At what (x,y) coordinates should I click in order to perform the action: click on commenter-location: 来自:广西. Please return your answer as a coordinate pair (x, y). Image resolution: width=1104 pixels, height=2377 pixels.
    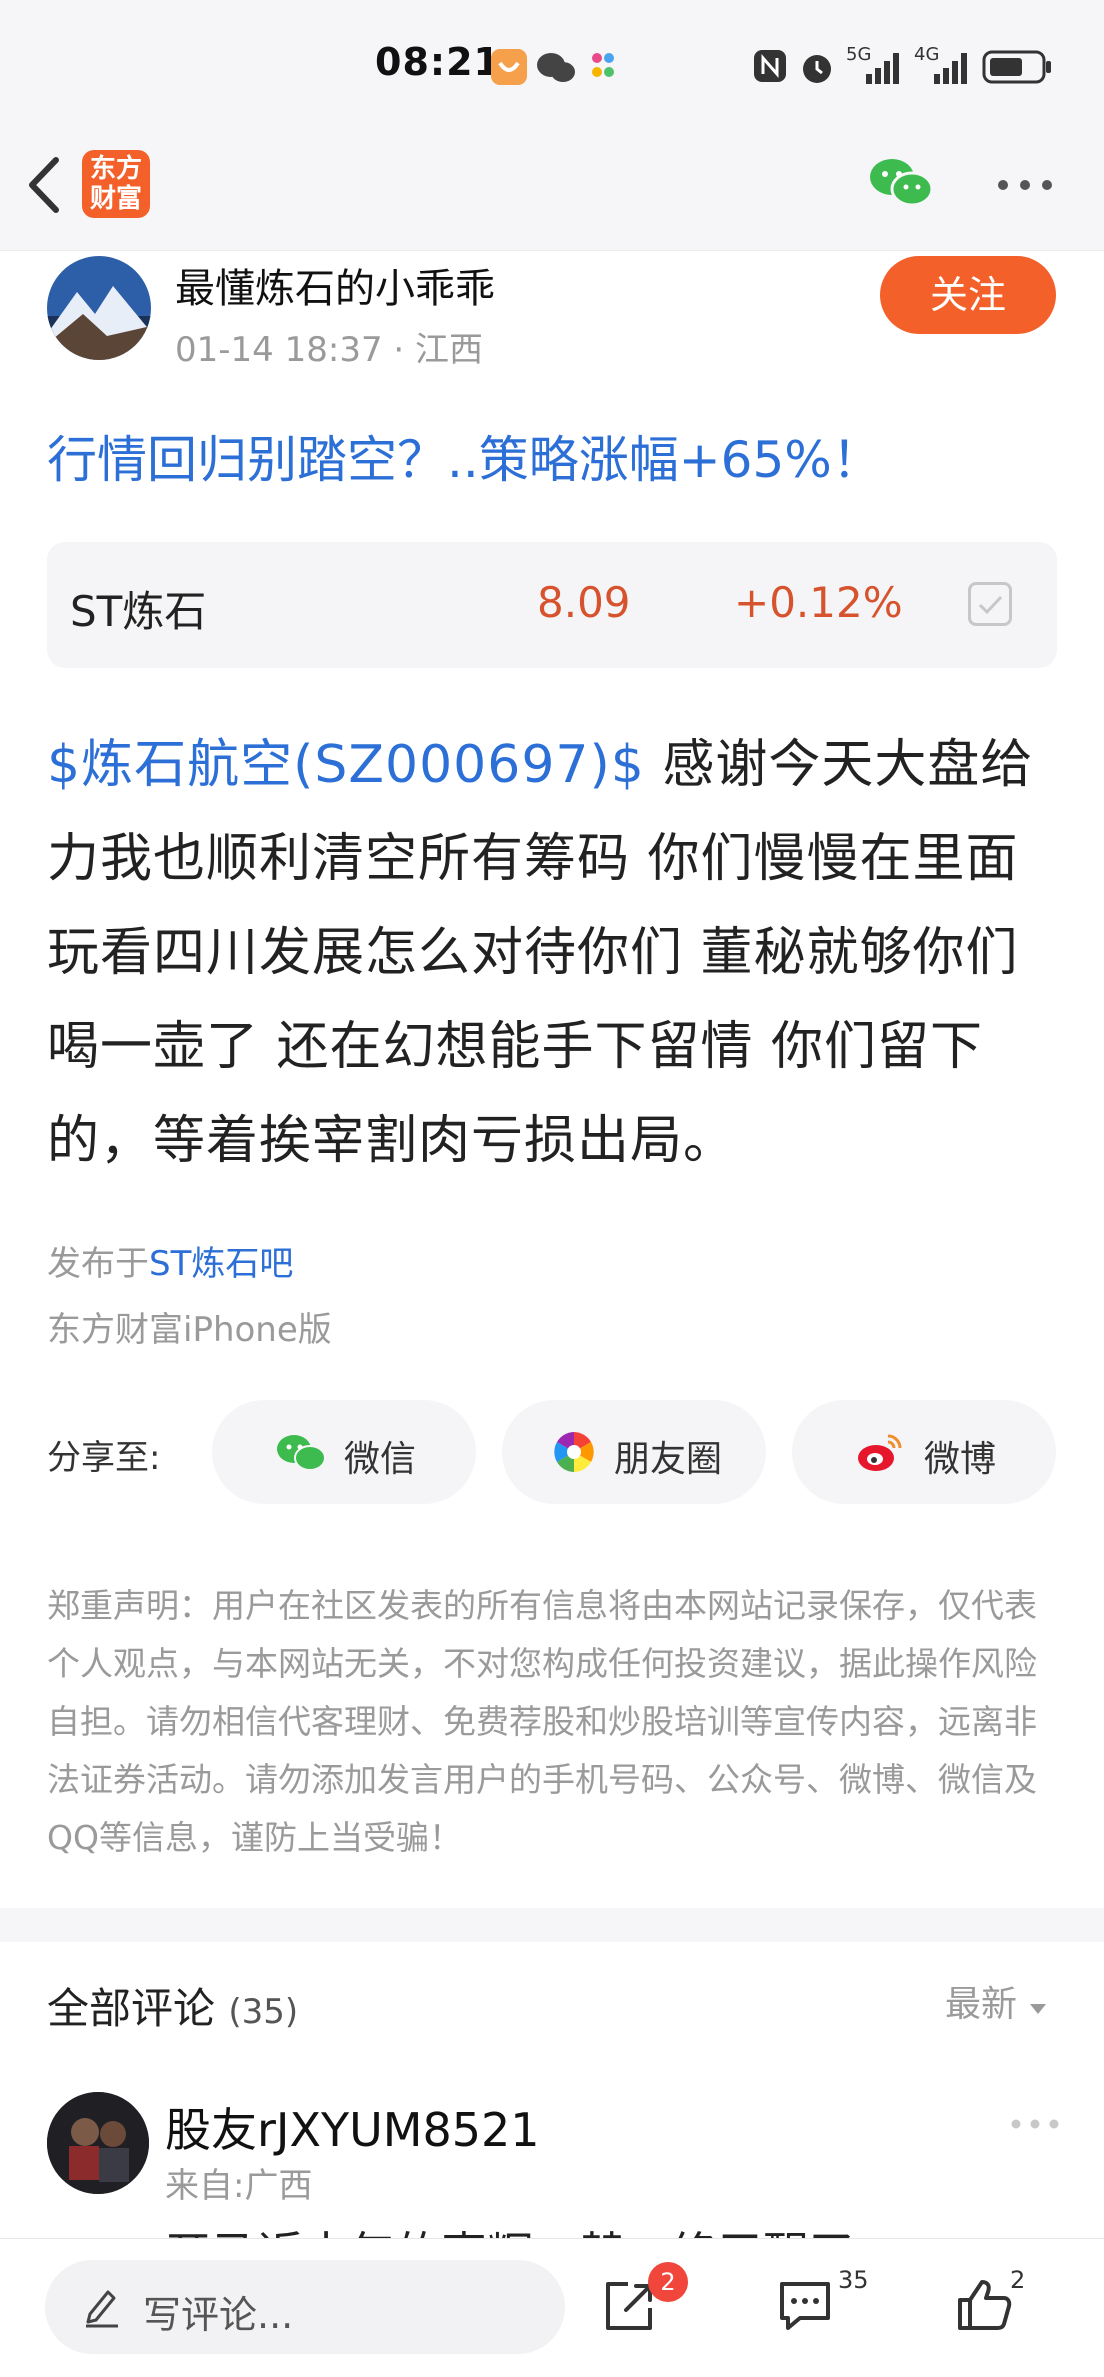
    Looking at the image, I should click on (239, 2186).